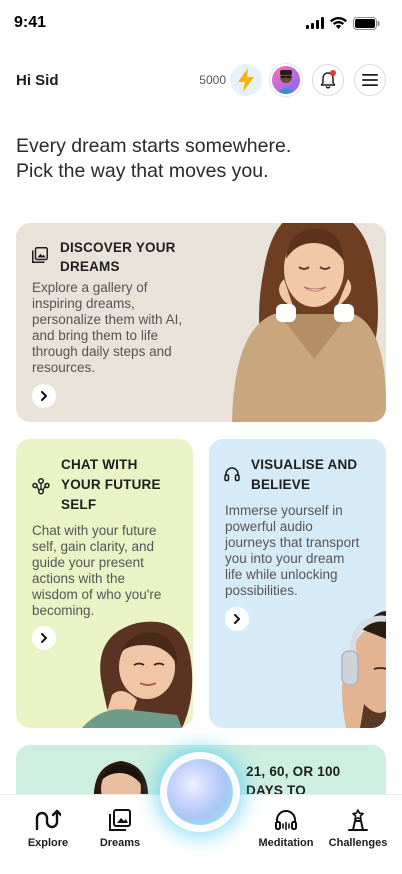 The image size is (402, 874). I want to click on menu-button, so click(370, 80).